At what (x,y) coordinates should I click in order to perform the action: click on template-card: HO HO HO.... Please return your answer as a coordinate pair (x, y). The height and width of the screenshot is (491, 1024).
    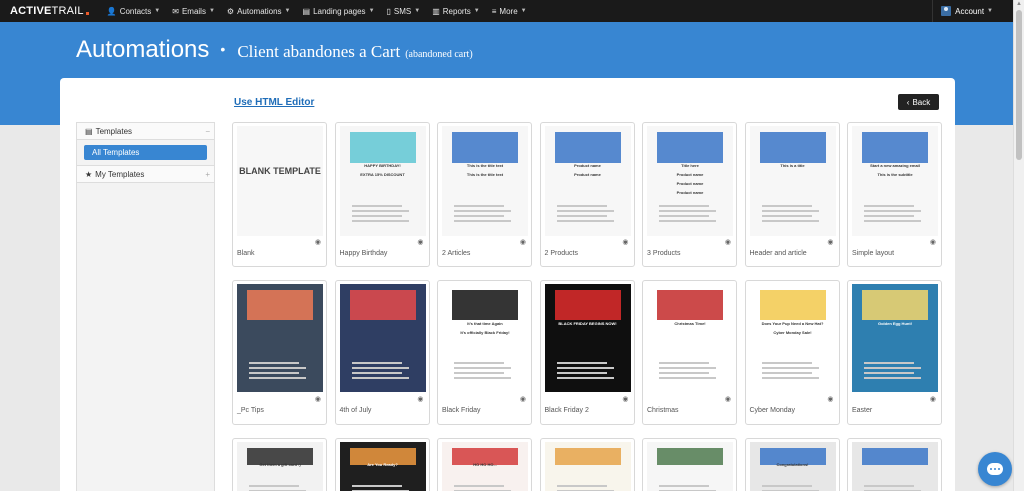
    Looking at the image, I should click on (484, 464).